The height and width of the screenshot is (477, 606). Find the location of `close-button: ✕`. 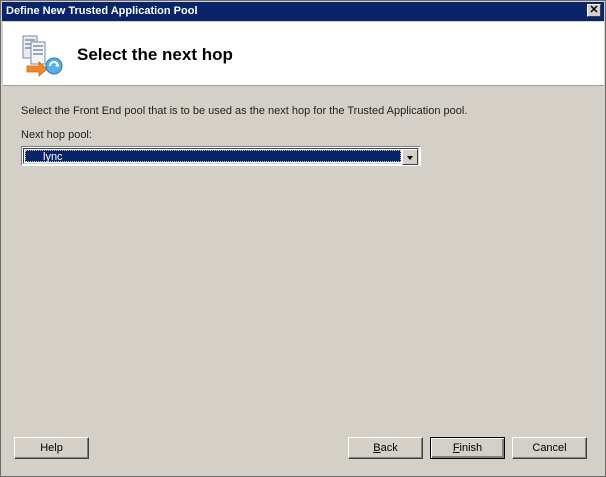

close-button: ✕ is located at coordinates (594, 10).